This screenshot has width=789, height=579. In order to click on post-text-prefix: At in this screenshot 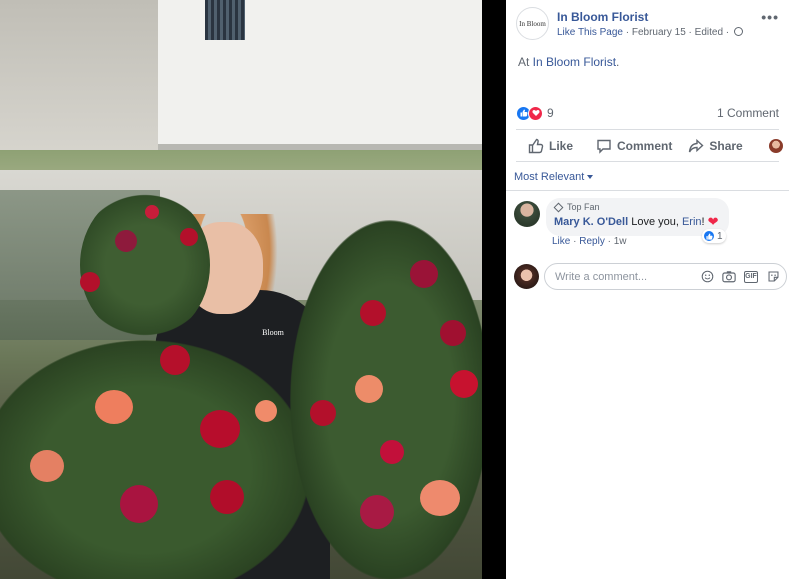, I will do `click(525, 62)`.